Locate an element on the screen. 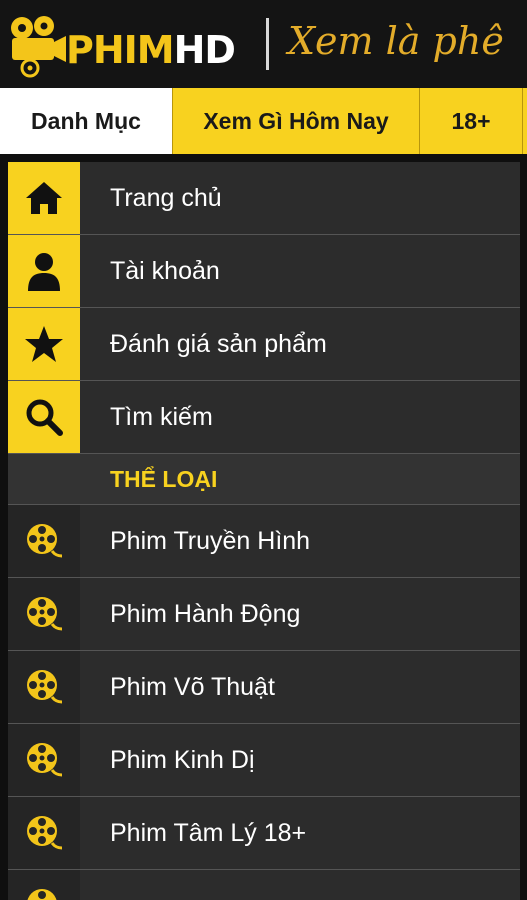 This screenshot has height=900, width=527. tab-overflow is located at coordinates (525, 121).